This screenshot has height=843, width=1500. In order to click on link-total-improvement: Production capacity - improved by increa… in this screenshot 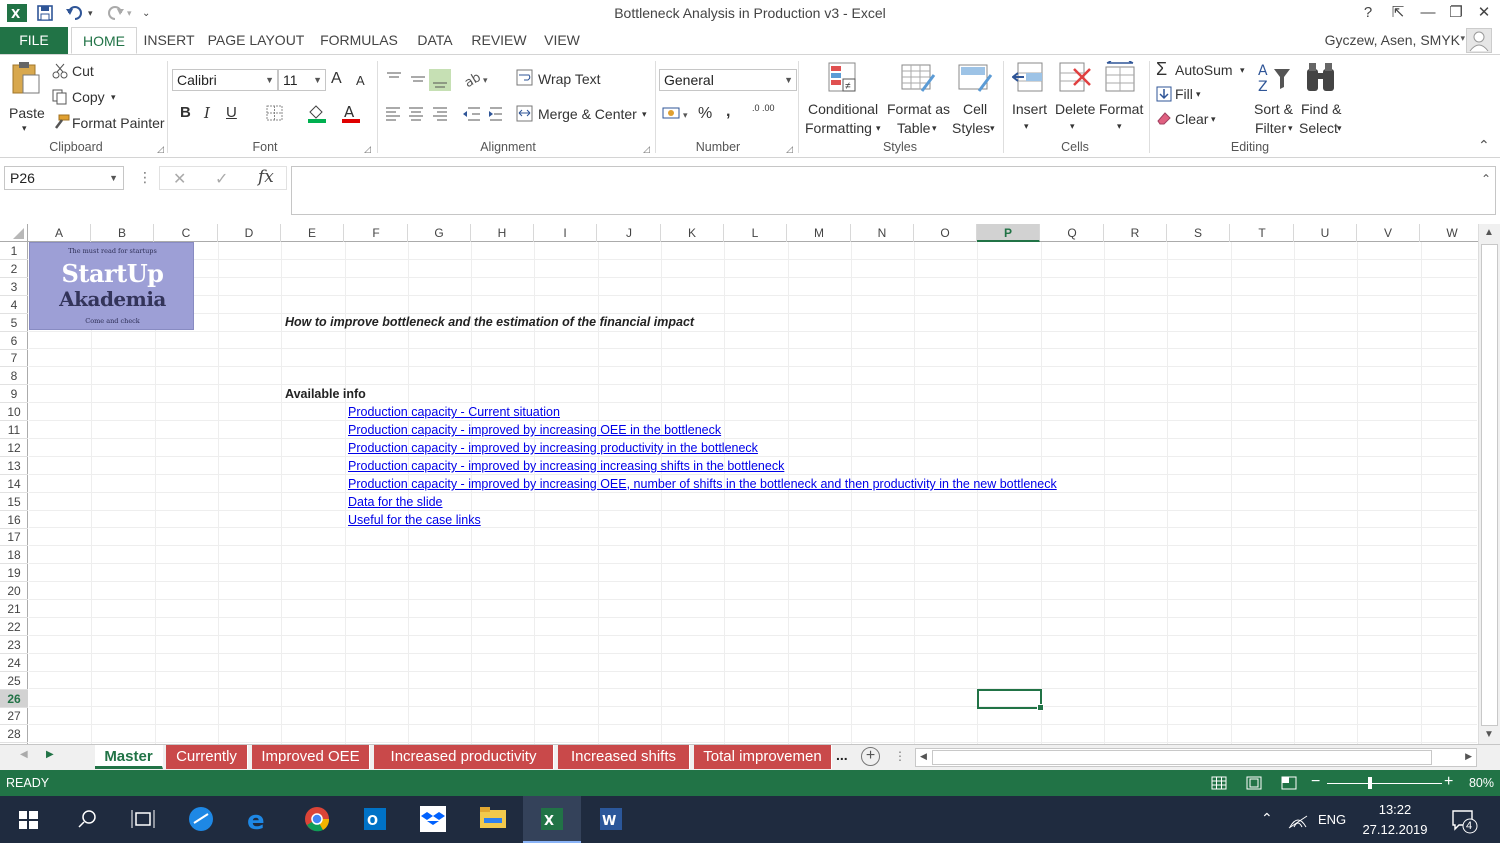, I will do `click(702, 484)`.